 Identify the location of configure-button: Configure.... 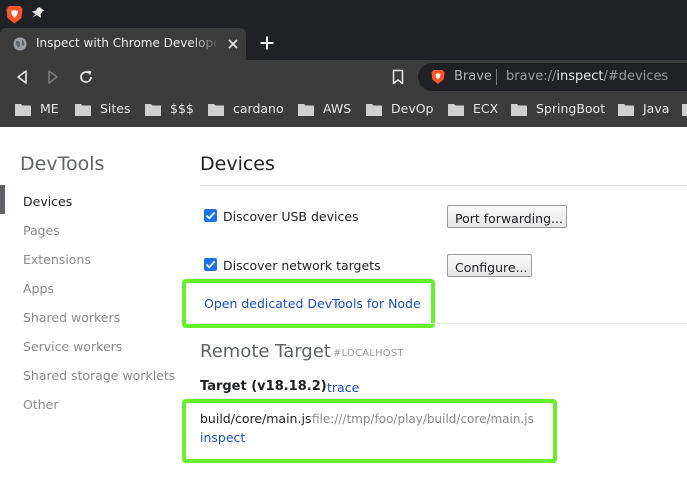
(489, 265).